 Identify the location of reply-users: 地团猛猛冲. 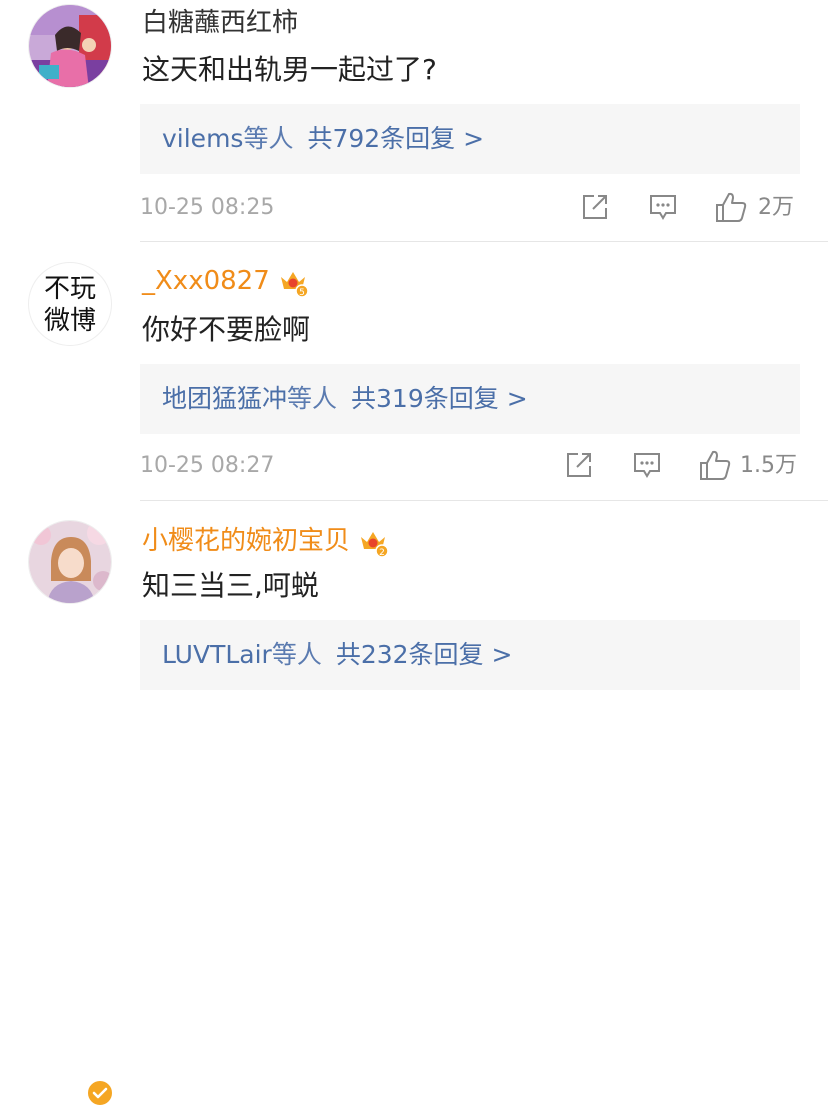
(224, 398).